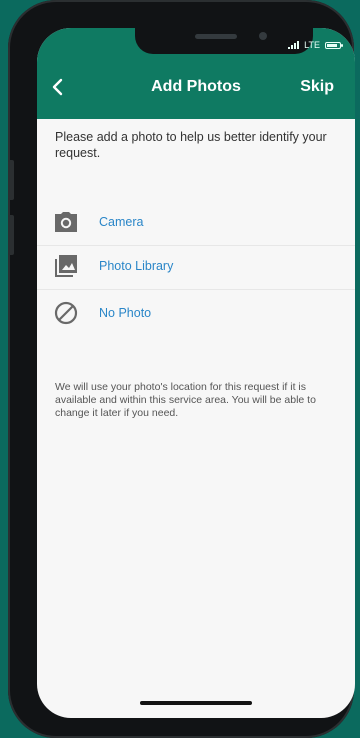 This screenshot has height=738, width=360. Describe the element at coordinates (294, 45) in the screenshot. I see `signal-icon` at that location.